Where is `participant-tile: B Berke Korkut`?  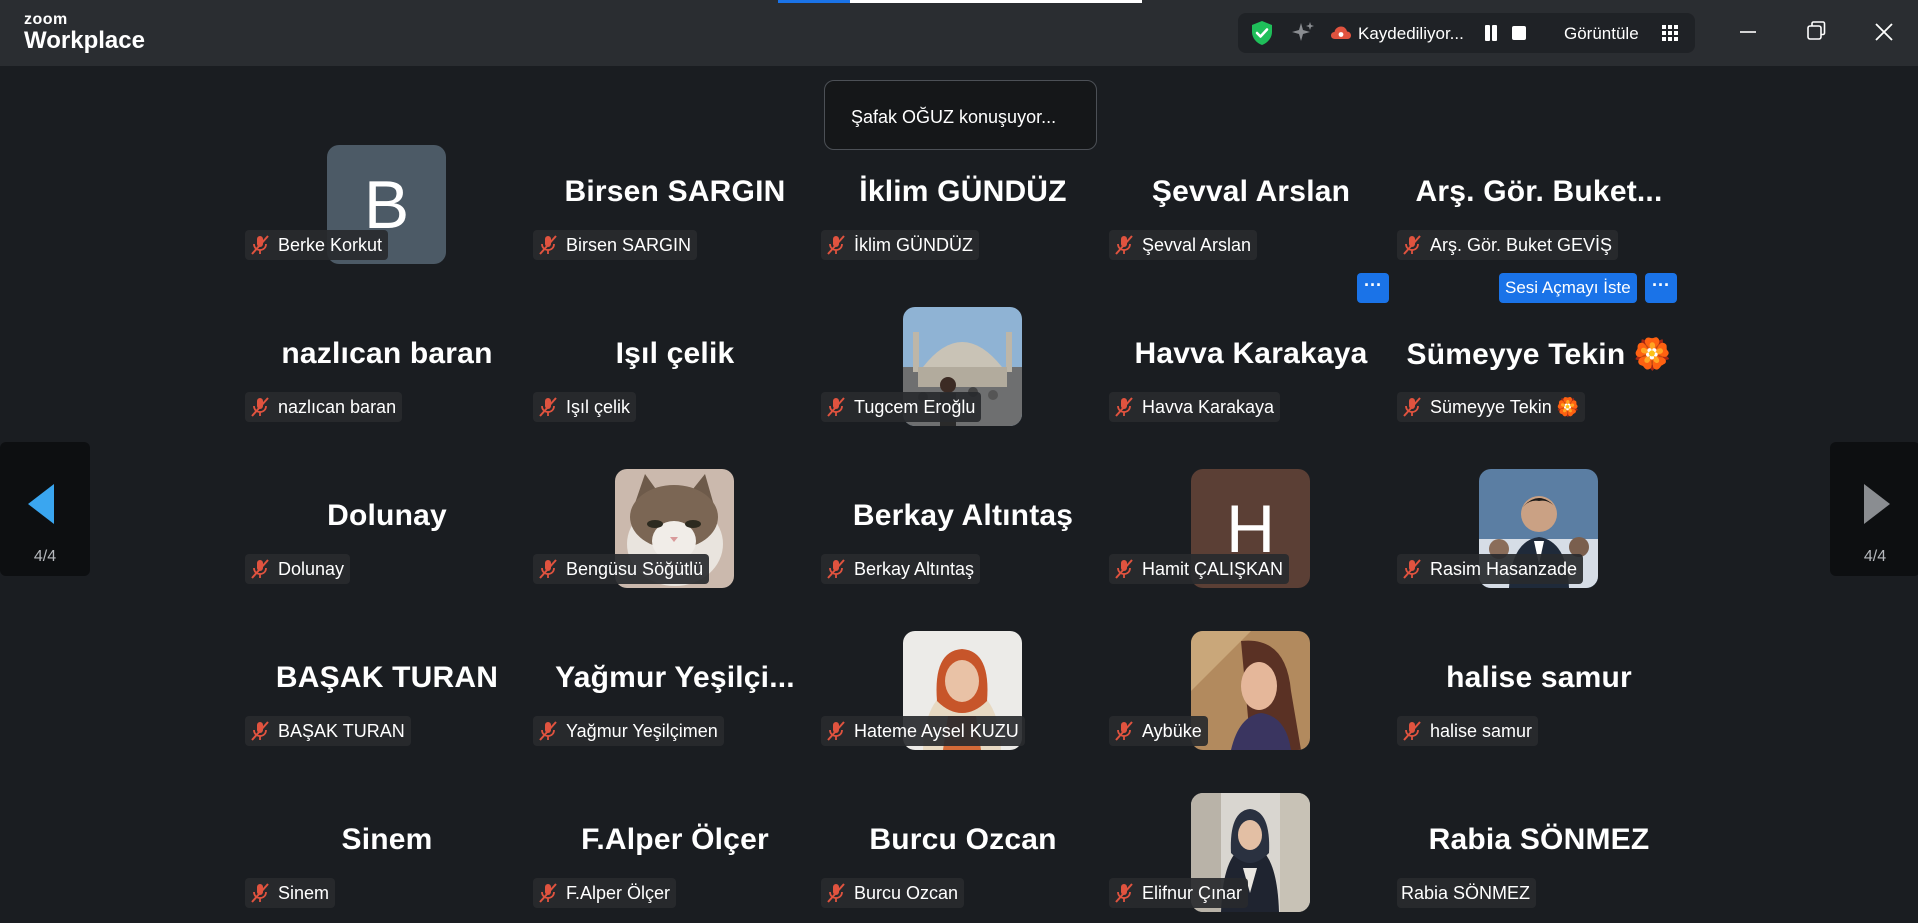 participant-tile: B Berke Korkut is located at coordinates (387, 202).